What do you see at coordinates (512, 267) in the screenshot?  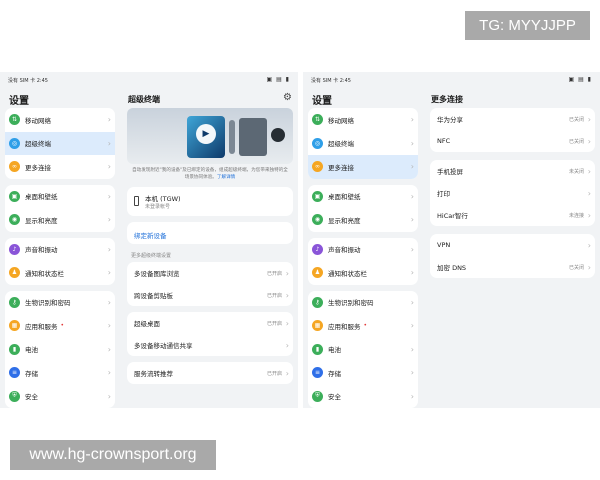 I see `option-row: 加密 DNS 已关闭 ›` at bounding box center [512, 267].